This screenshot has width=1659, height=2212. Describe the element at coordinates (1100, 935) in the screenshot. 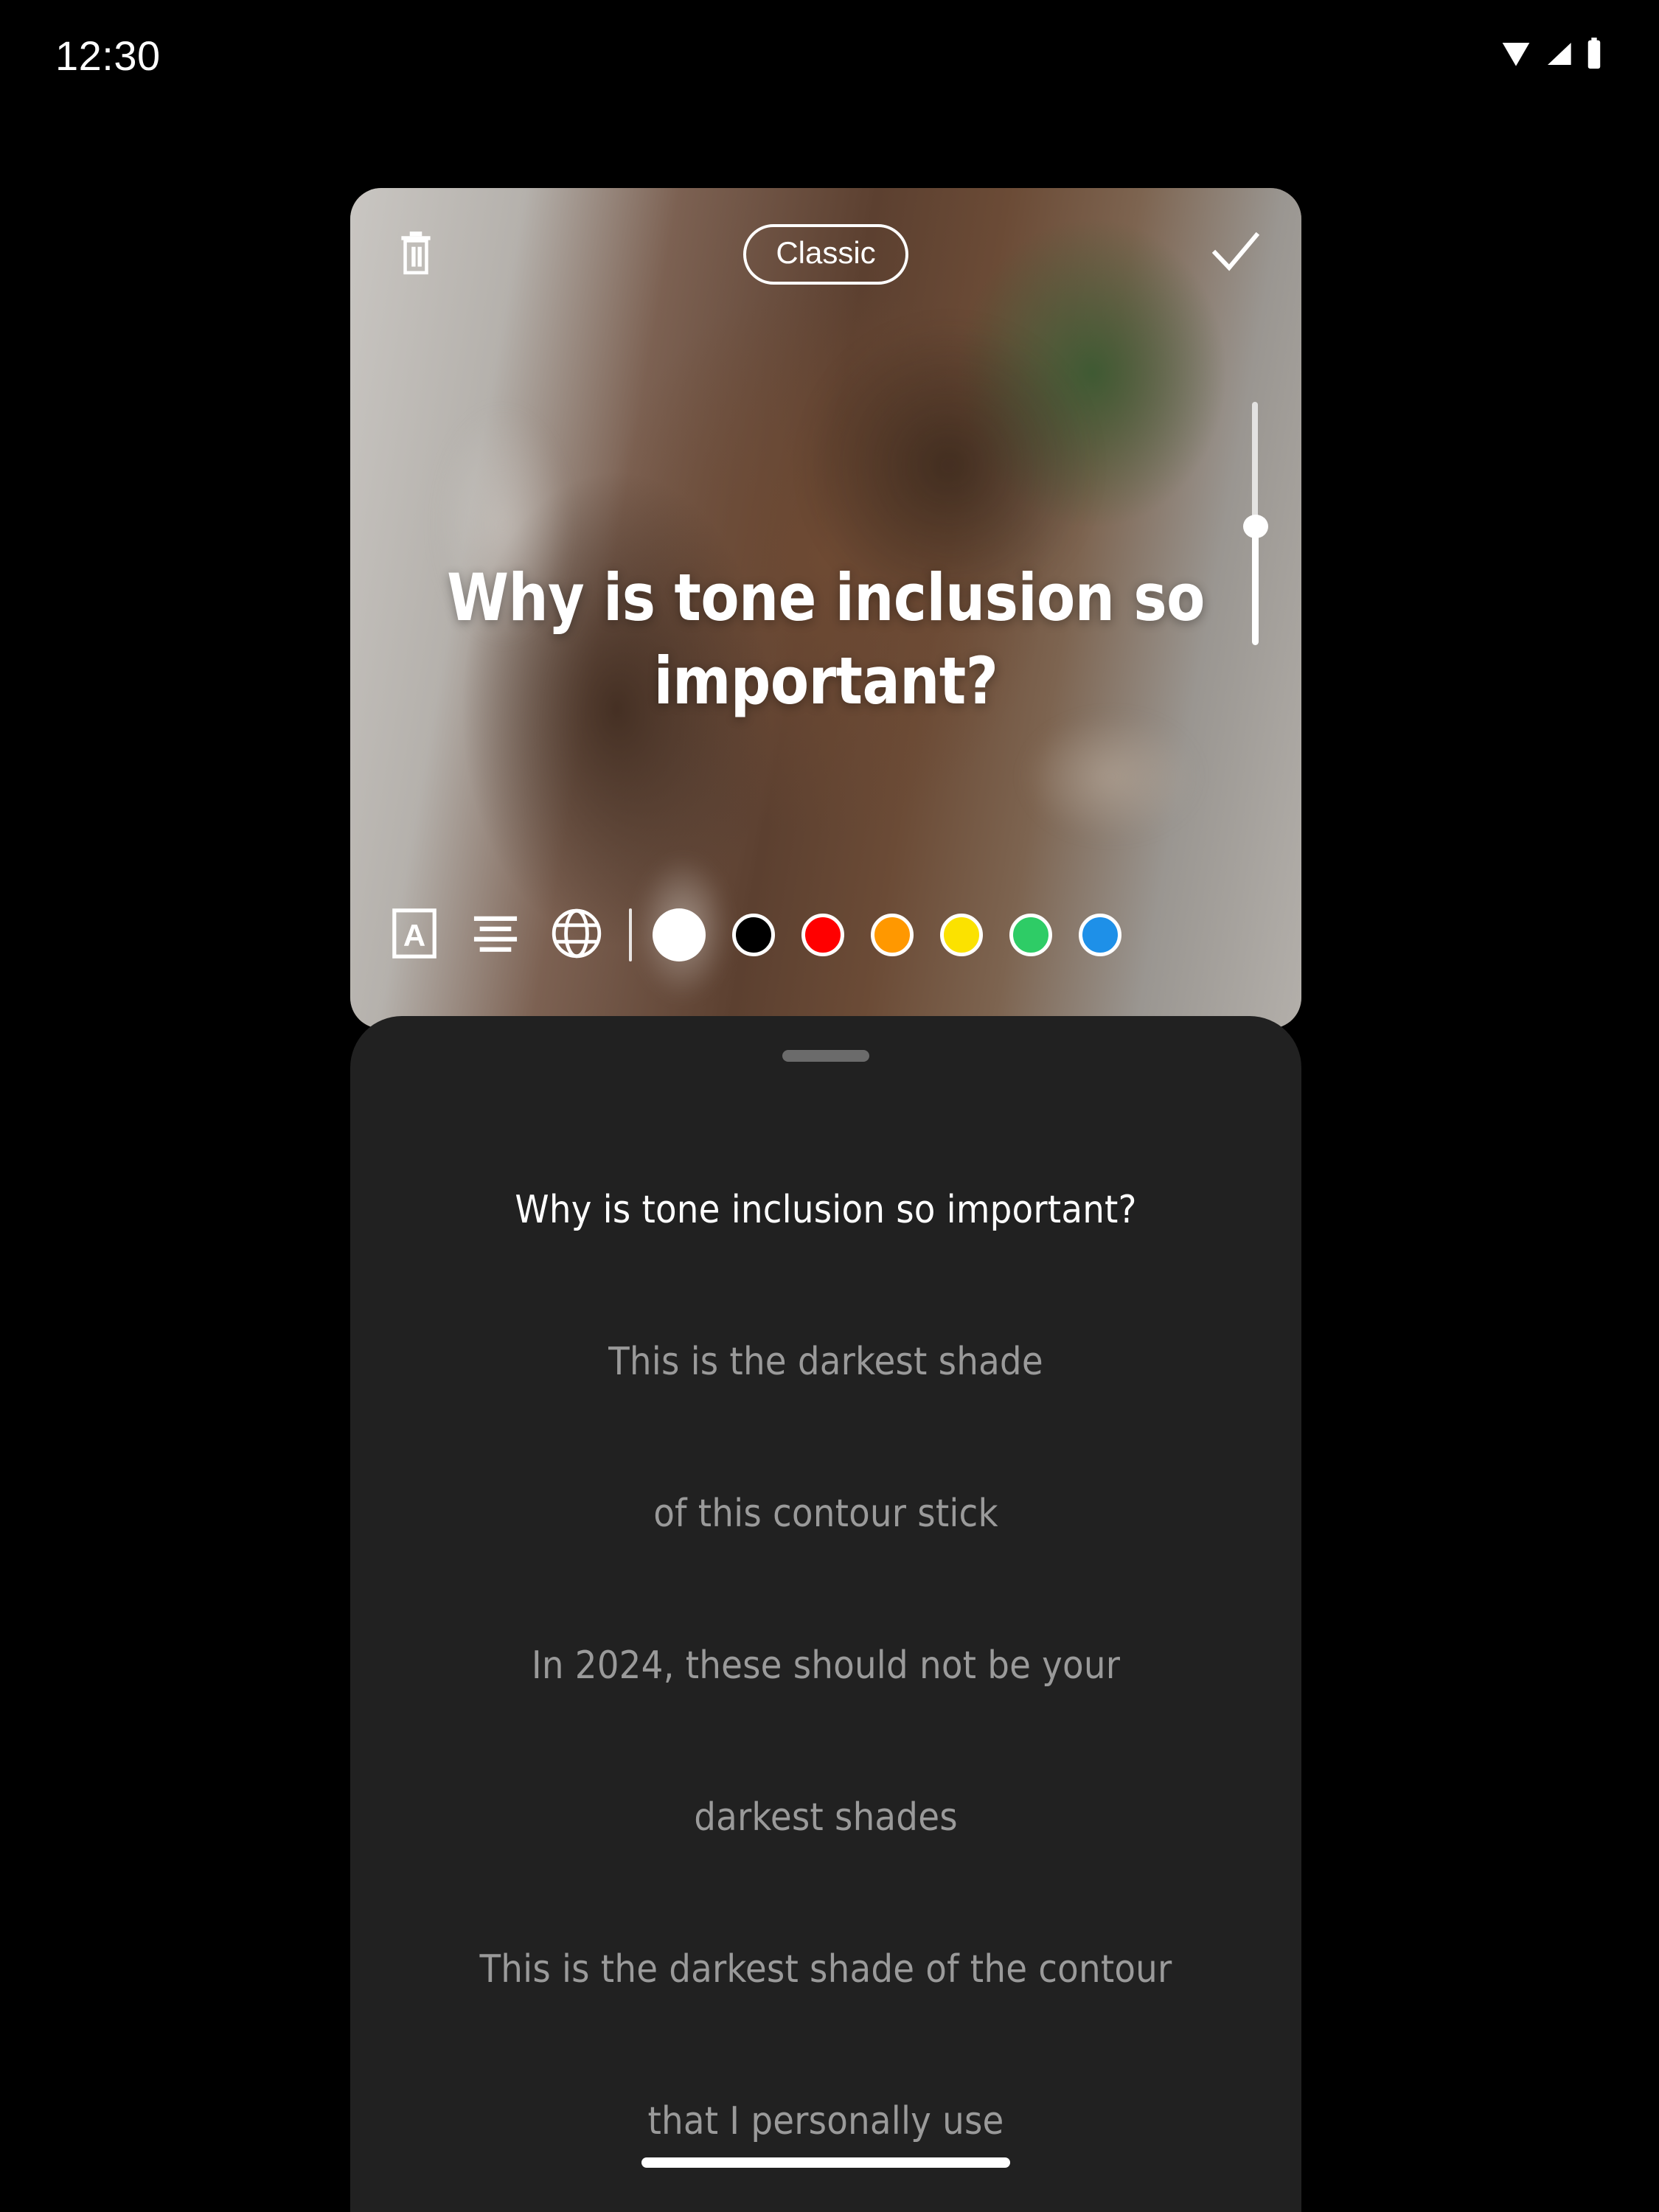

I see `color-swatch-blue` at that location.